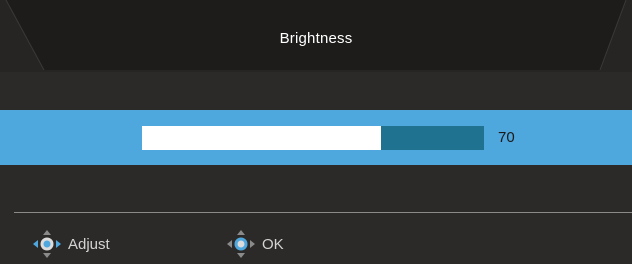  What do you see at coordinates (241, 244) in the screenshot?
I see `joystick-press-icon` at bounding box center [241, 244].